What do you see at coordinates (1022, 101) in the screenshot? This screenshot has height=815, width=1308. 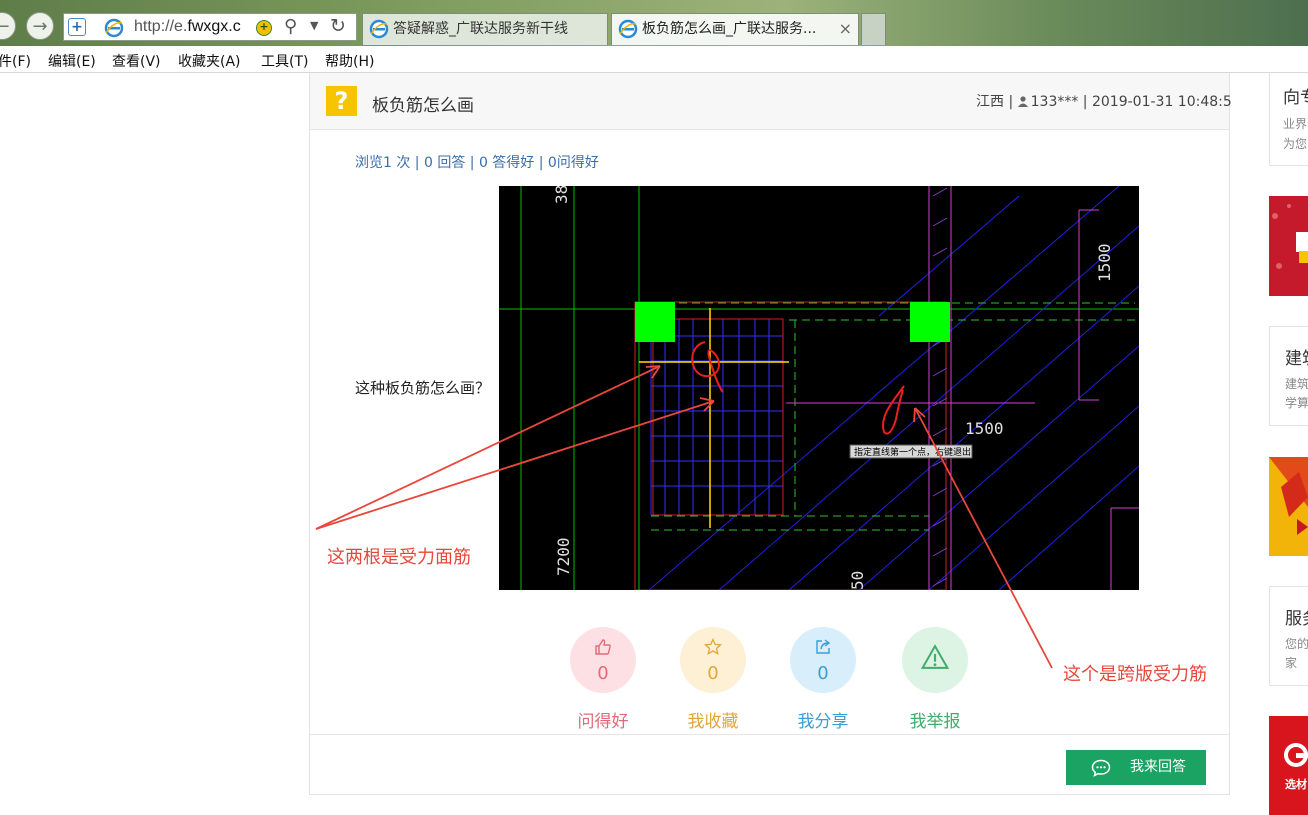 I see `user-icon` at bounding box center [1022, 101].